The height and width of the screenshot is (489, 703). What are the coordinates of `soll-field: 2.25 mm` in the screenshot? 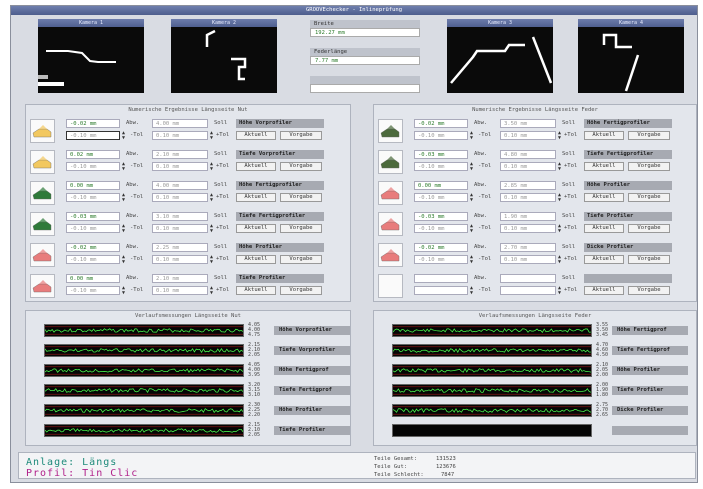 It's located at (180, 247).